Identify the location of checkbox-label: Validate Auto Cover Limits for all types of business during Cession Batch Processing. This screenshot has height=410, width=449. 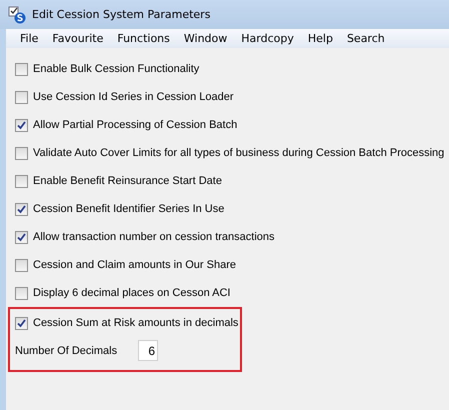
(238, 153).